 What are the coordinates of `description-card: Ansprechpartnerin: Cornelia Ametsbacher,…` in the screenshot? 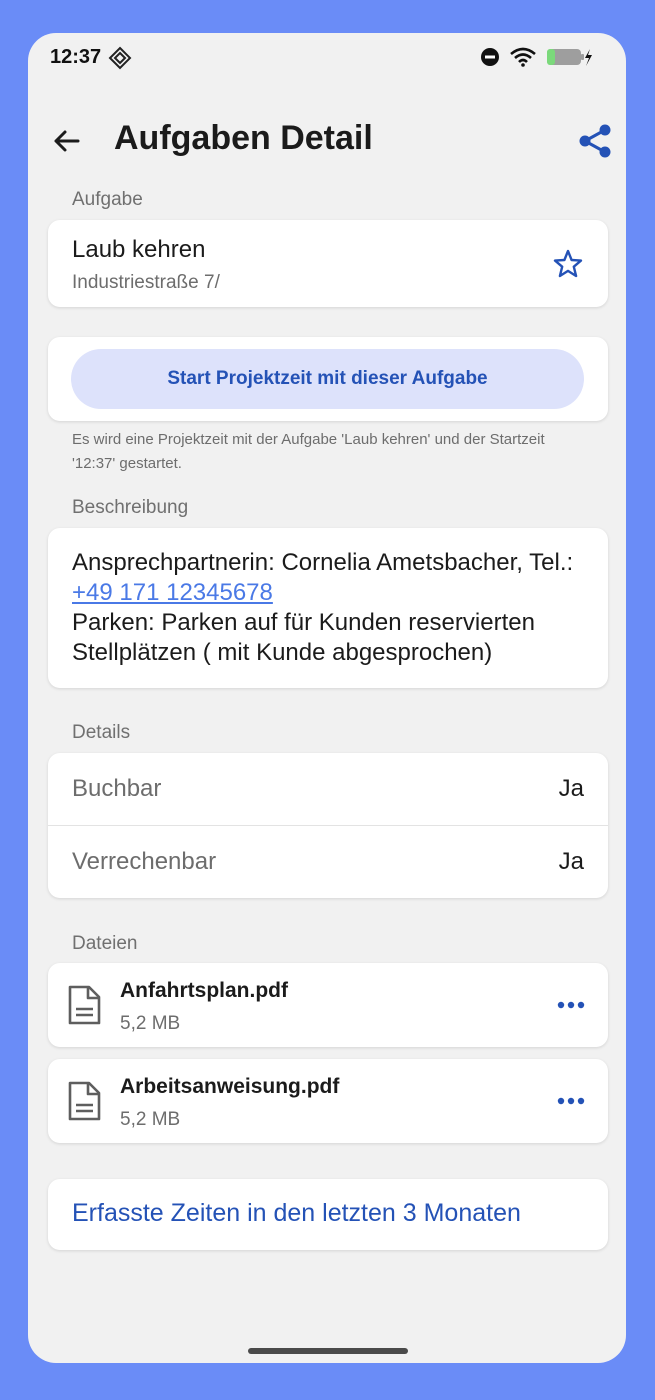 It's located at (328, 608).